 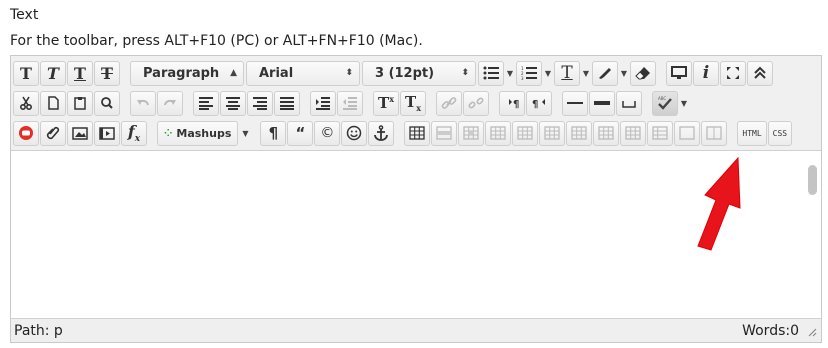 I want to click on format-select-value: Paragraph, so click(x=181, y=73).